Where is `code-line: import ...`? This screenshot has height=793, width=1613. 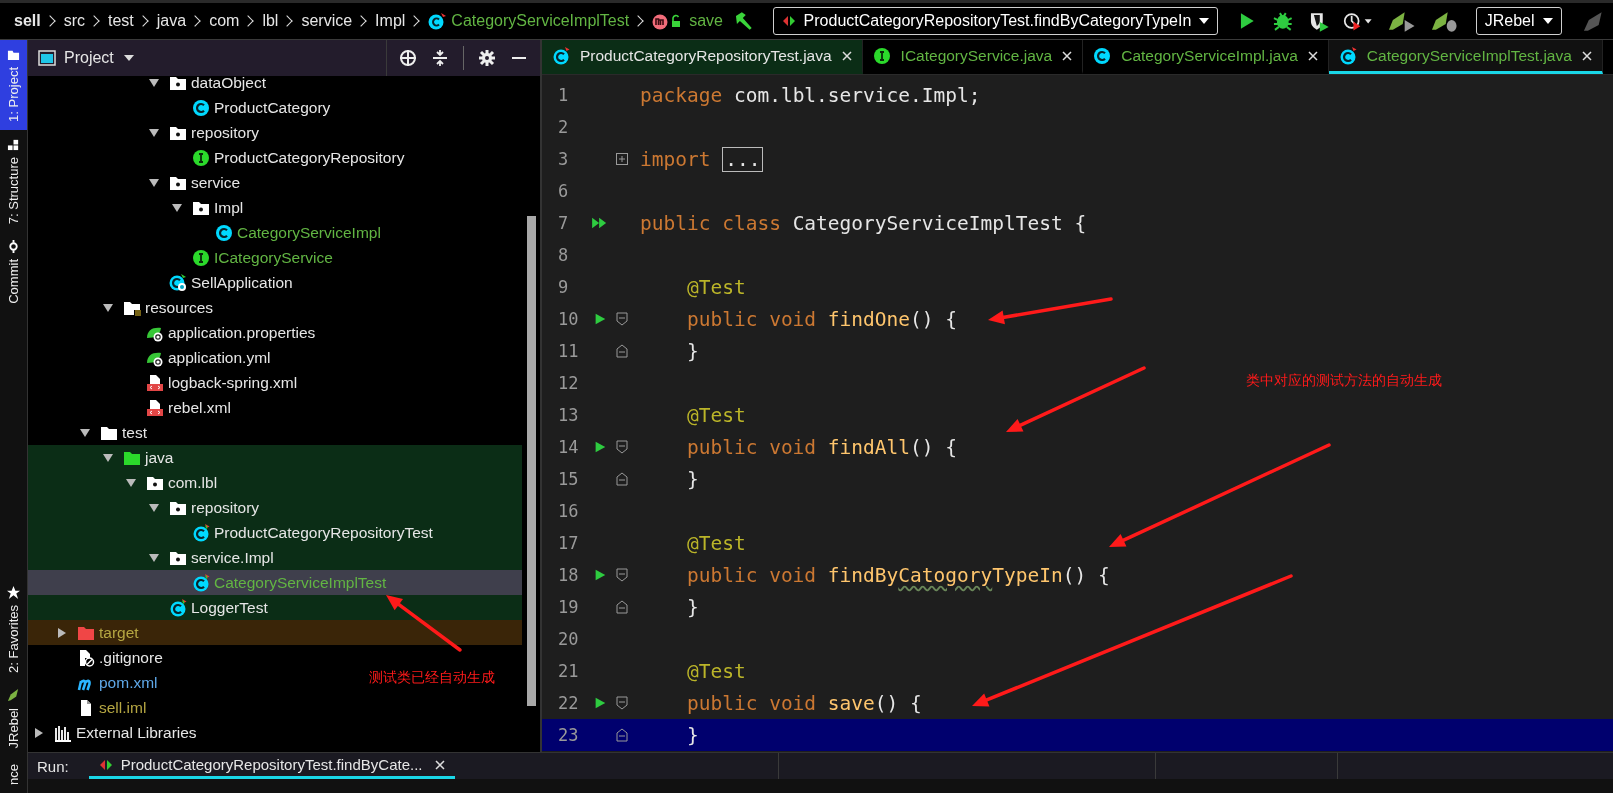
code-line: import ... is located at coordinates (702, 159).